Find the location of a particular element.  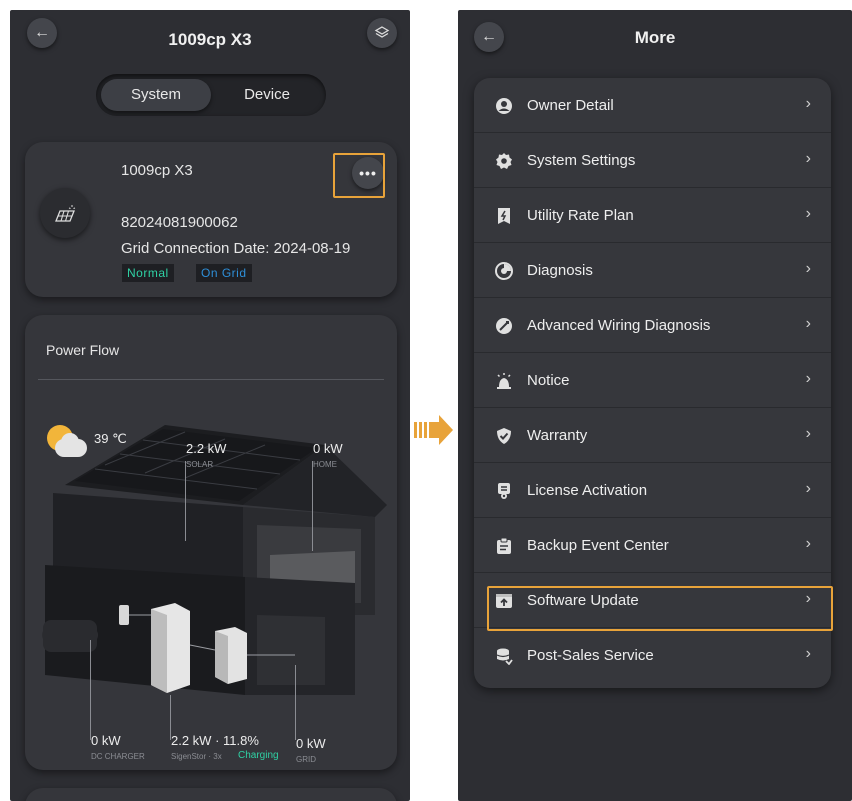

system-name: 1009cp X3 is located at coordinates (157, 170).